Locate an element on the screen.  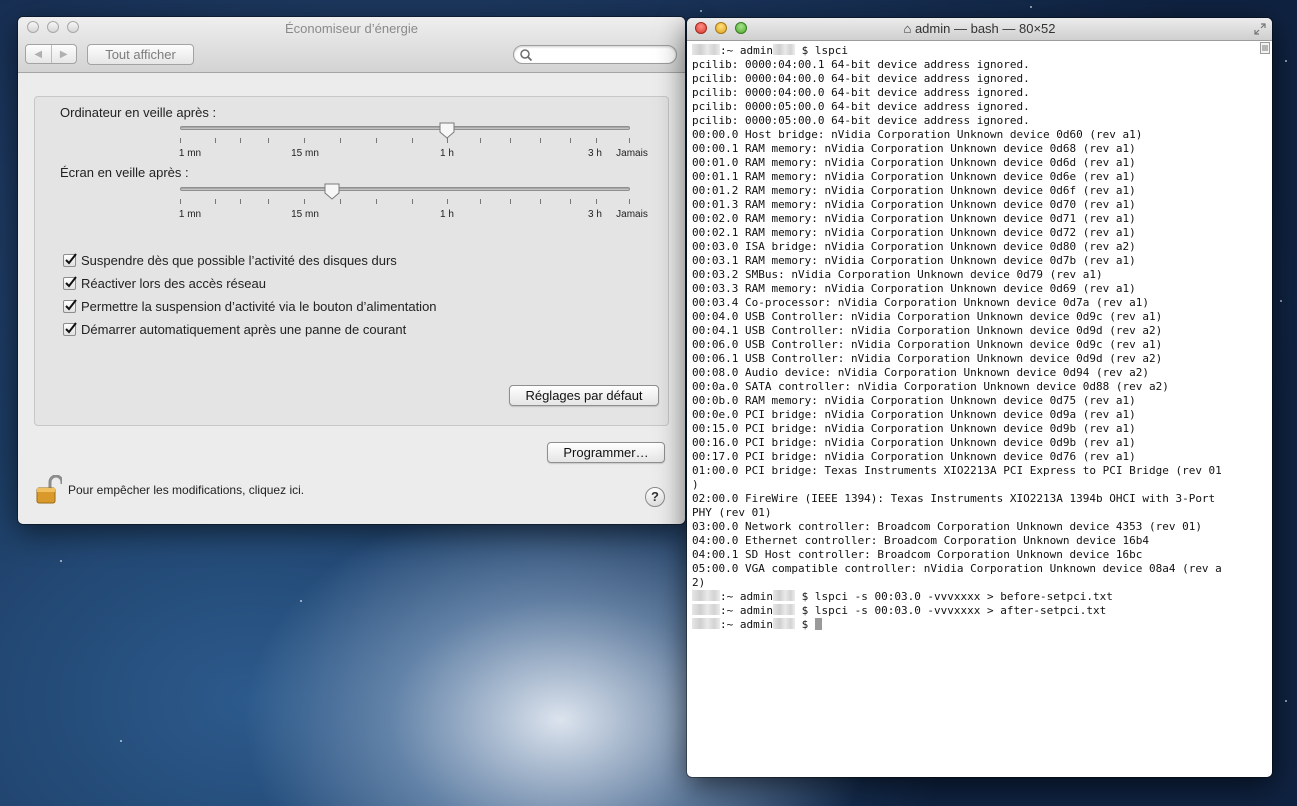
computer-sleep-label: Ordinateur en veille après : is located at coordinates (138, 112).